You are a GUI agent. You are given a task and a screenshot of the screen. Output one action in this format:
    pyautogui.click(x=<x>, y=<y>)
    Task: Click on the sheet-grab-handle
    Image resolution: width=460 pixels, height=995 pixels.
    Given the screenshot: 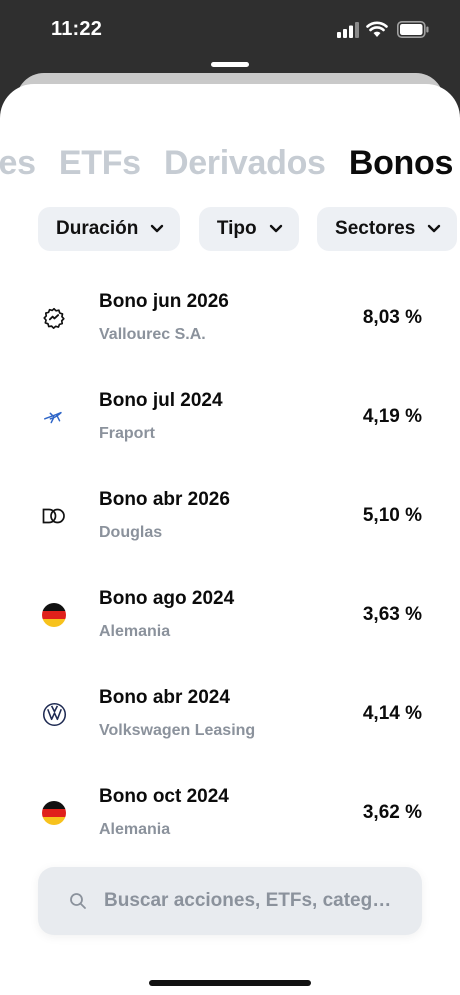 What is the action you would take?
    pyautogui.click(x=230, y=64)
    